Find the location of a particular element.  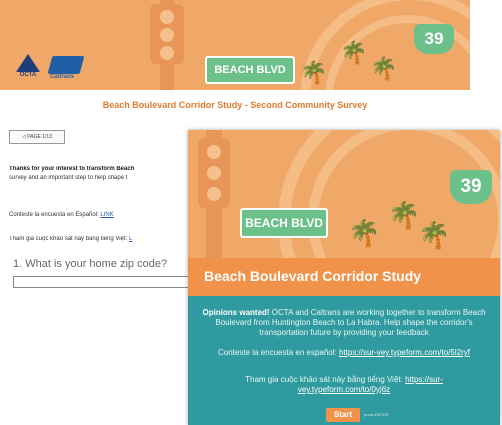

question-label: 1. What is your home zip code? is located at coordinates (90, 264).